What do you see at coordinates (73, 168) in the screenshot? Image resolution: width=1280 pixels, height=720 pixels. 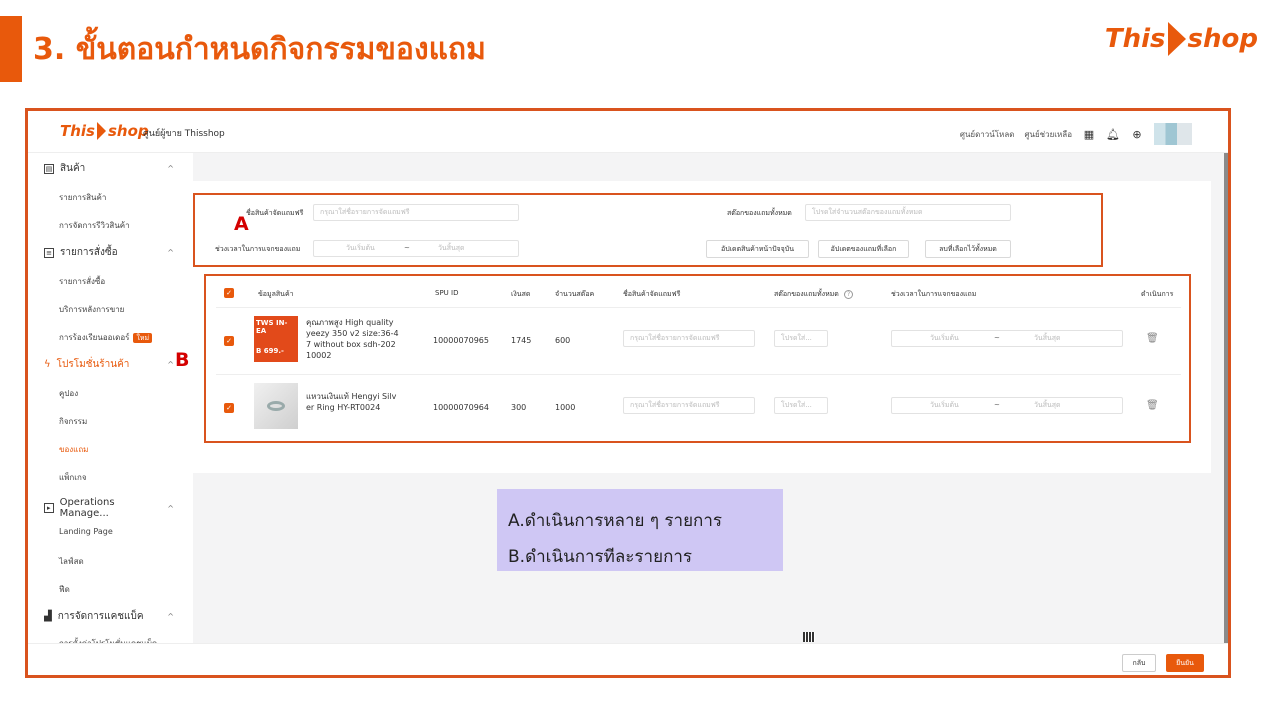 I see `sidebar-group-label: สินค้า` at bounding box center [73, 168].